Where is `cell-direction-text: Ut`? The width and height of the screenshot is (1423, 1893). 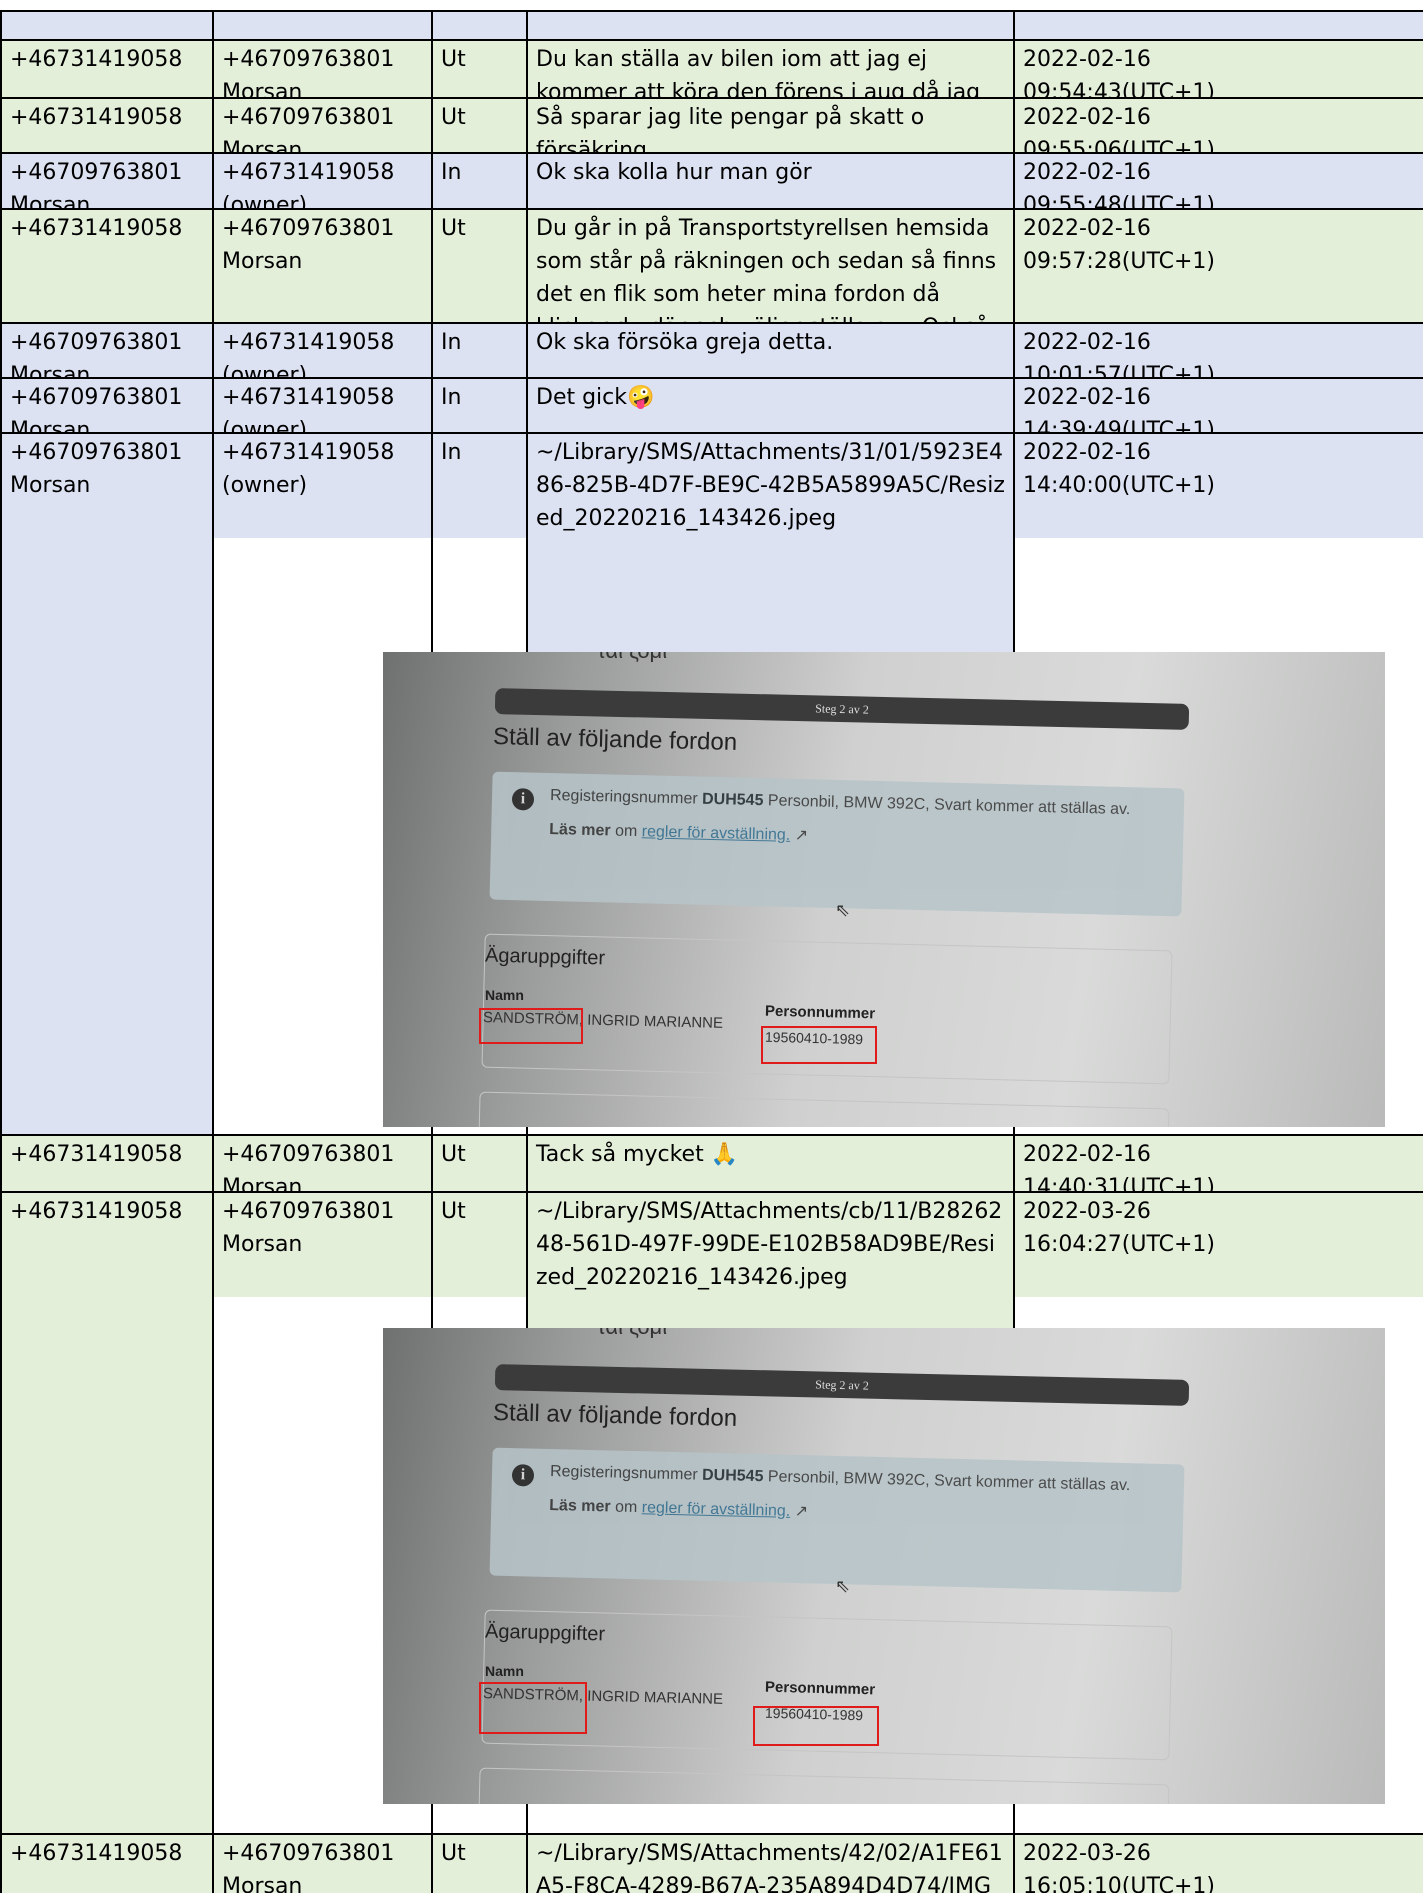
cell-direction-text: Ut is located at coordinates (479, 1245).